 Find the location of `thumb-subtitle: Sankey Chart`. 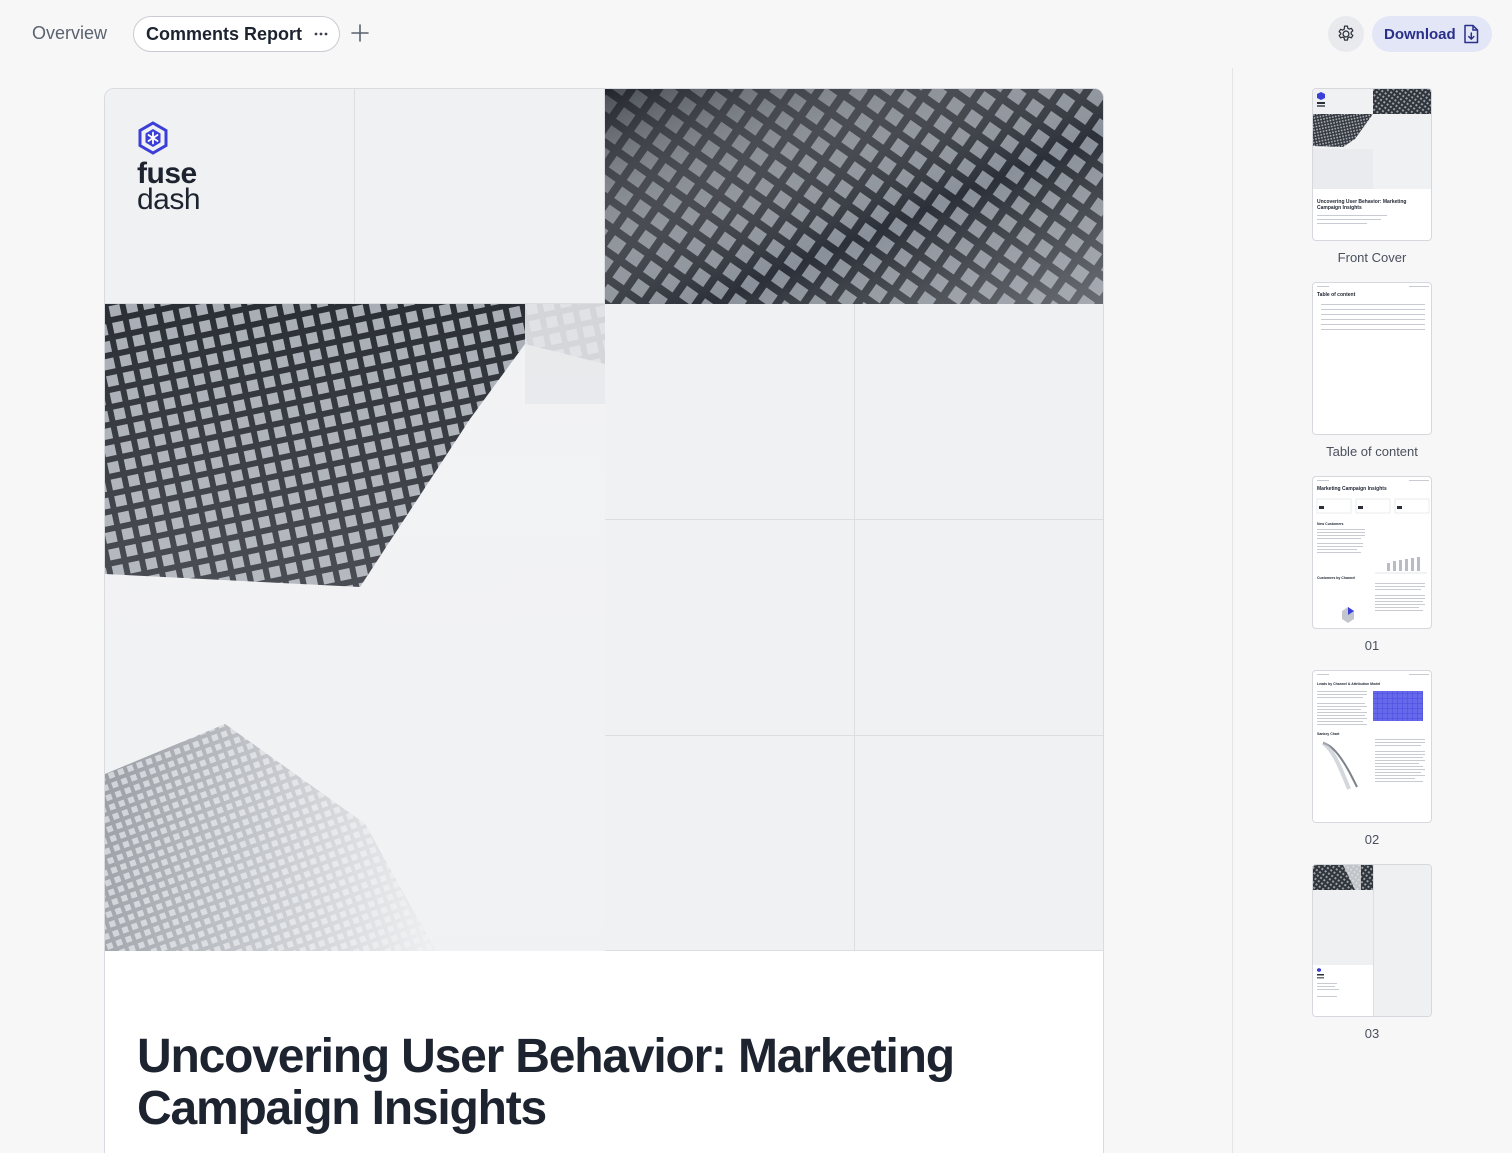

thumb-subtitle: Sankey Chart is located at coordinates (1328, 734).